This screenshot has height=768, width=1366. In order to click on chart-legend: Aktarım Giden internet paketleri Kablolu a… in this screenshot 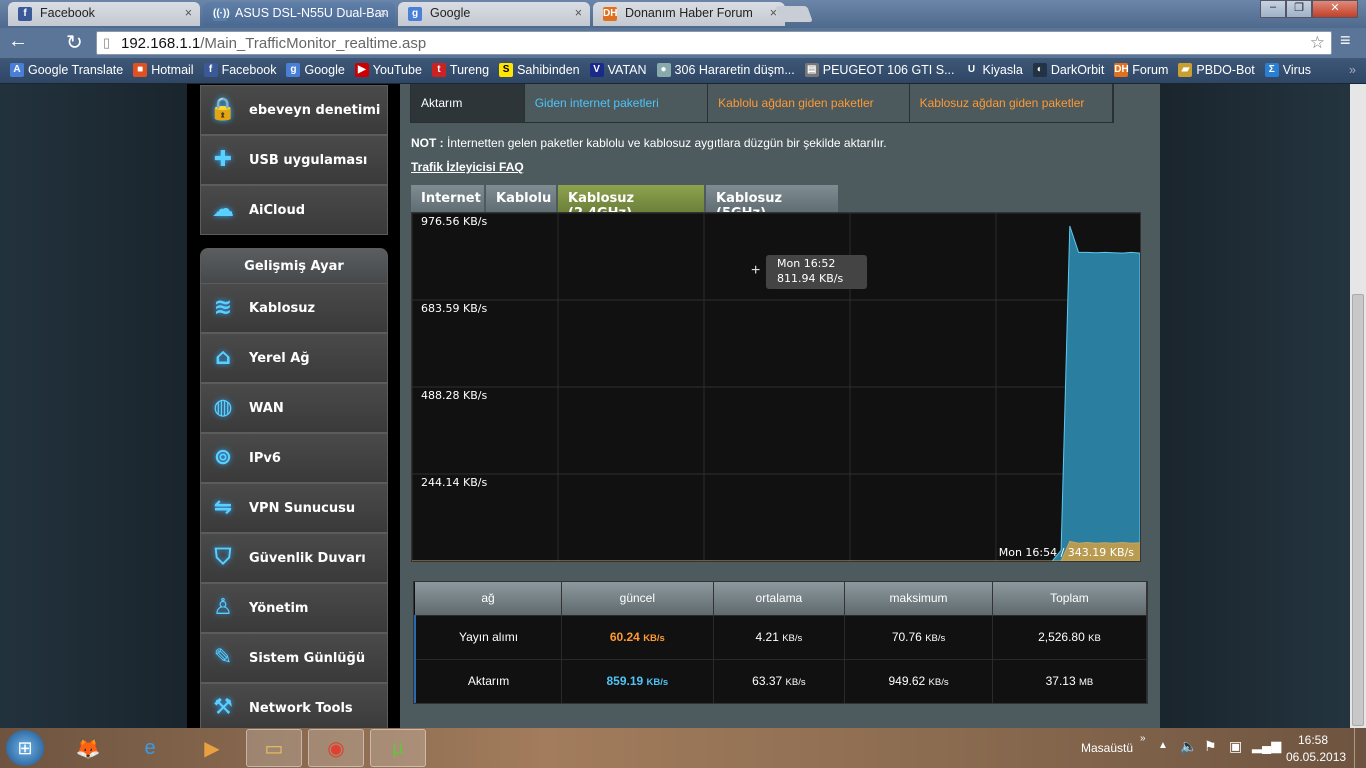, I will do `click(762, 103)`.